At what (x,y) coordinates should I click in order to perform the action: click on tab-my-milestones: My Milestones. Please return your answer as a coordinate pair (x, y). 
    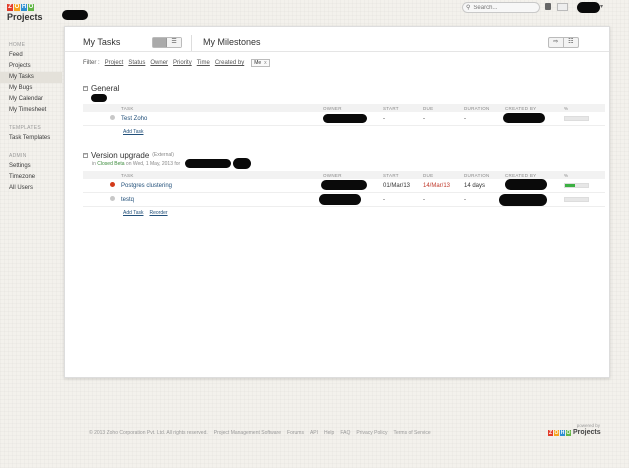
    Looking at the image, I should click on (232, 42).